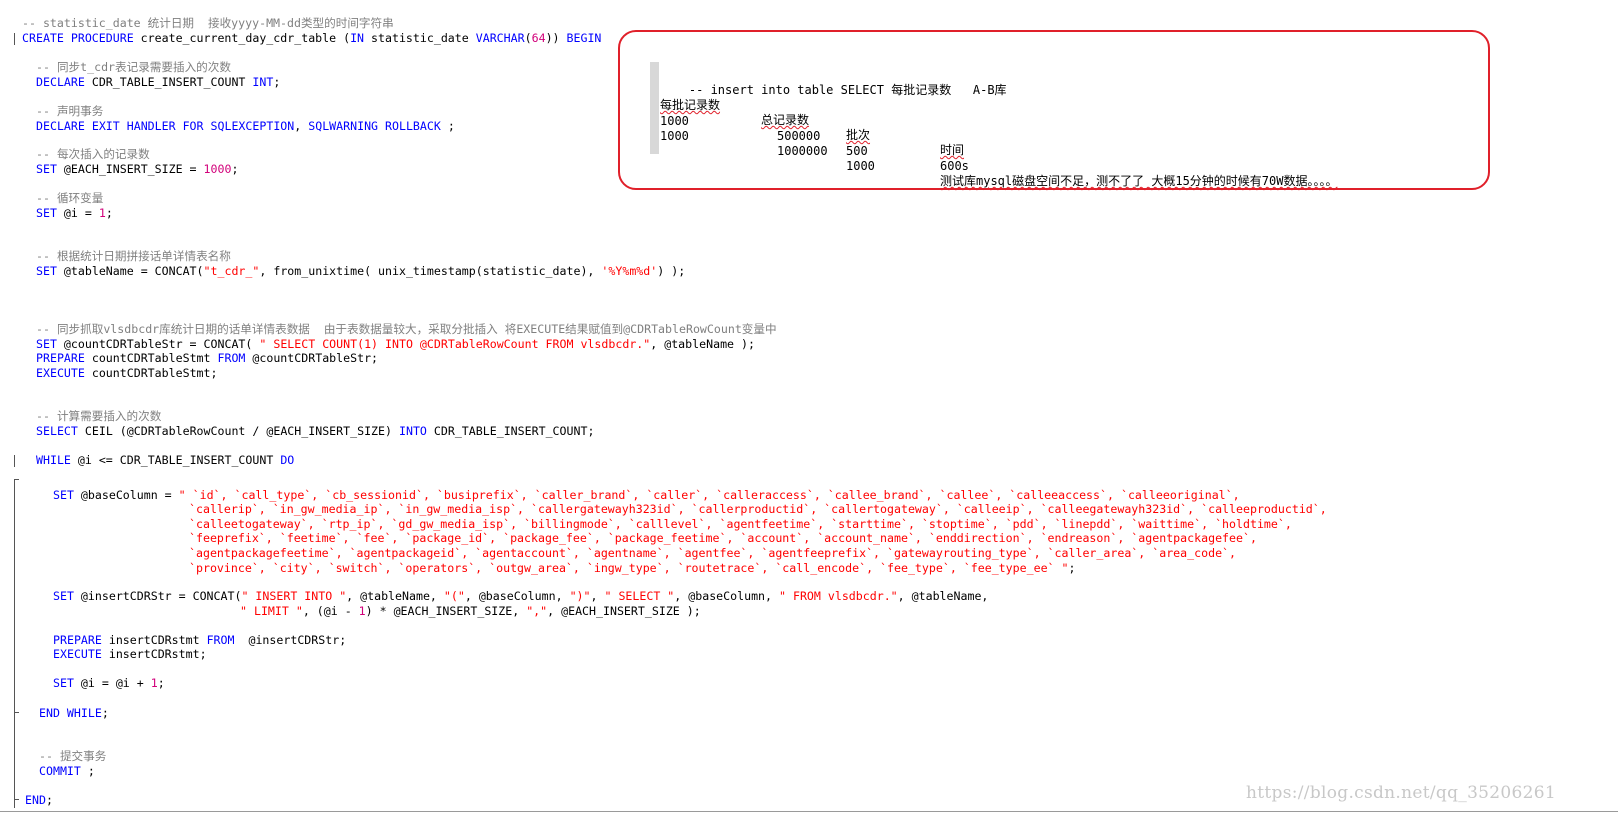 Image resolution: width=1618 pixels, height=839 pixels. What do you see at coordinates (161, 596) in the screenshot?
I see `code-token: @insertCDRStr = CONCAT(` at bounding box center [161, 596].